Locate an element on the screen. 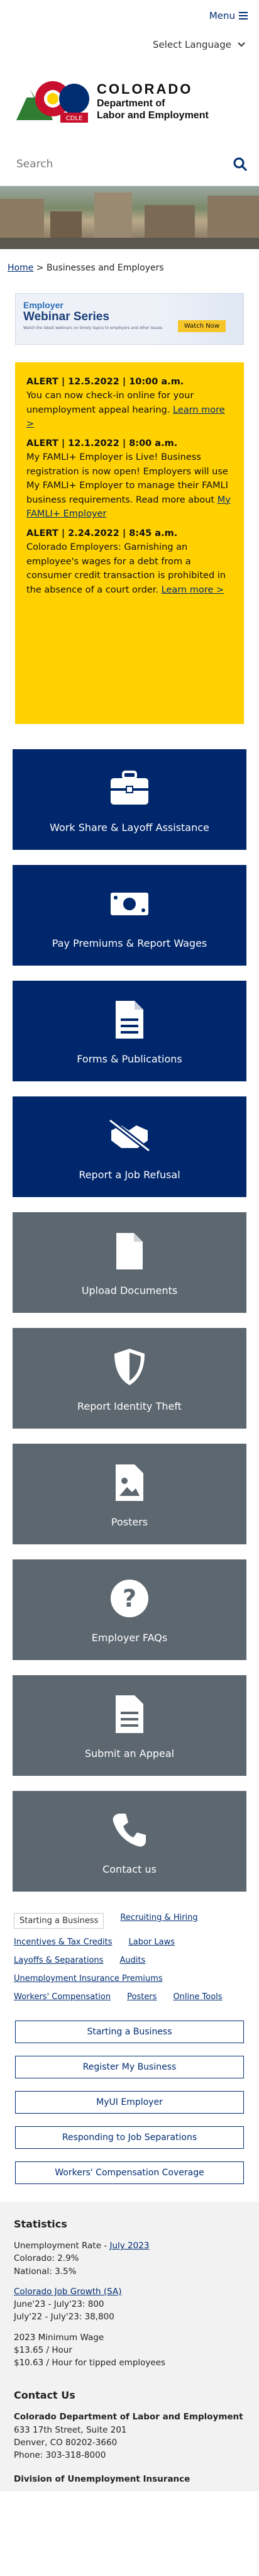 The image size is (259, 2576). stats-title: Statistics is located at coordinates (41, 2224).